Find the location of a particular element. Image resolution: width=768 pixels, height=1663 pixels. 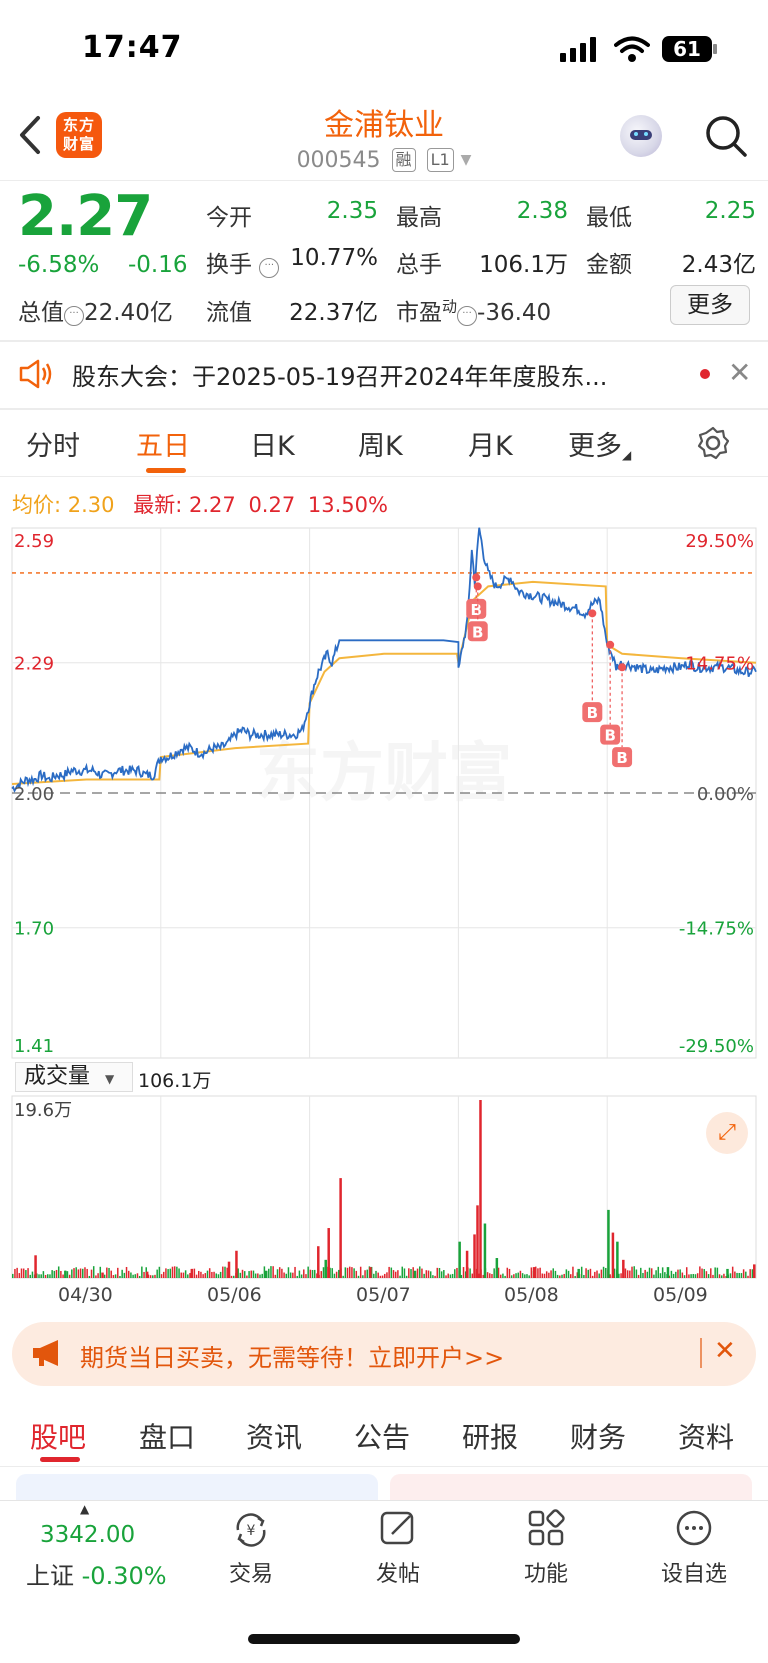

nav-add-watchlist: 设自选 is located at coordinates (694, 1572).